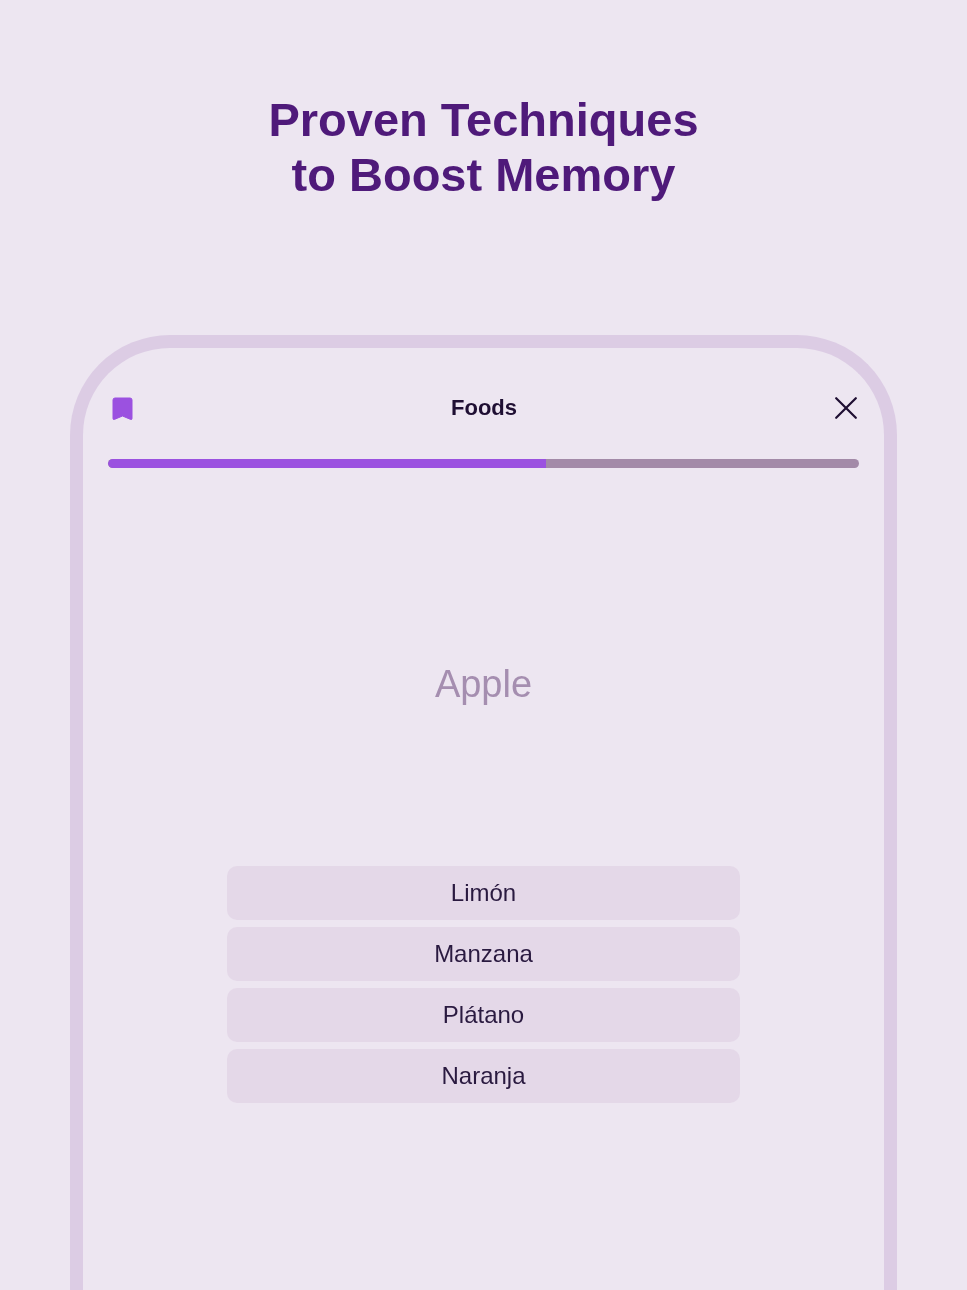  What do you see at coordinates (483, 893) in the screenshot?
I see `answer-option: Limón` at bounding box center [483, 893].